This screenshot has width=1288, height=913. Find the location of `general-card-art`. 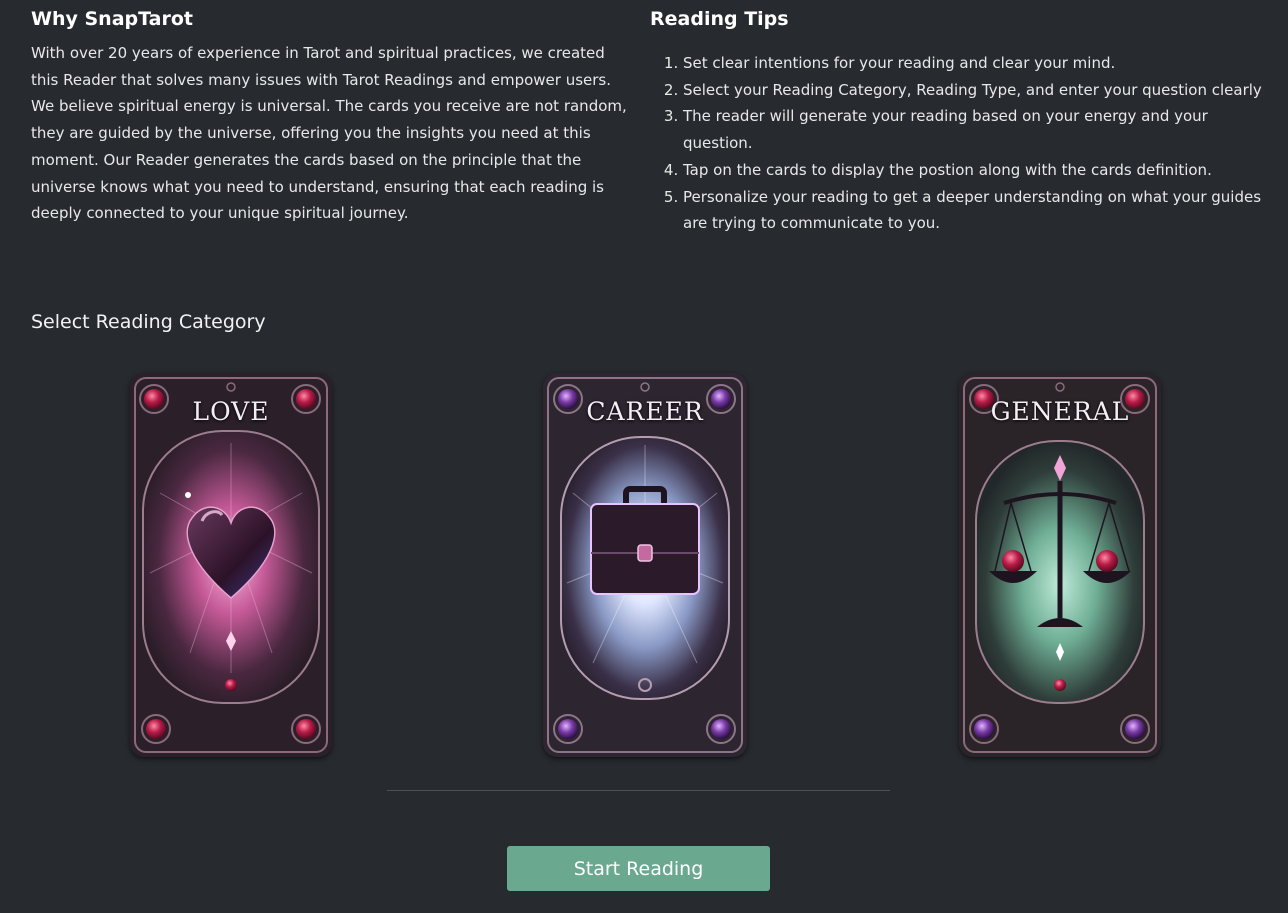

general-card-art is located at coordinates (1060, 565).